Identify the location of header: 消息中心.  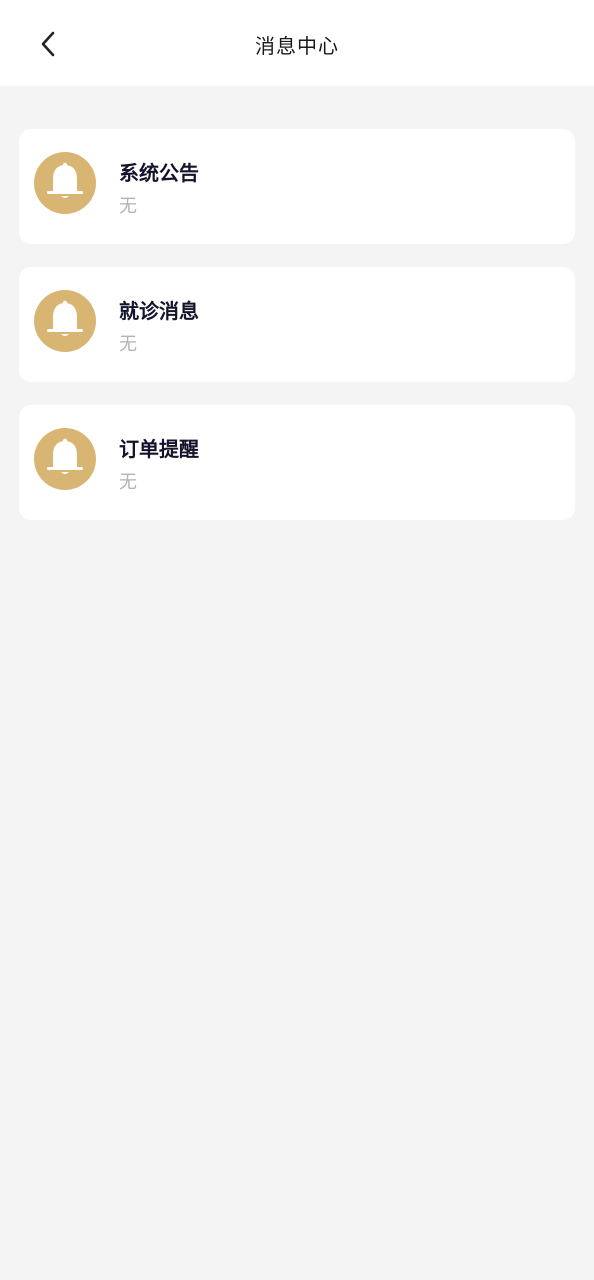
(297, 43).